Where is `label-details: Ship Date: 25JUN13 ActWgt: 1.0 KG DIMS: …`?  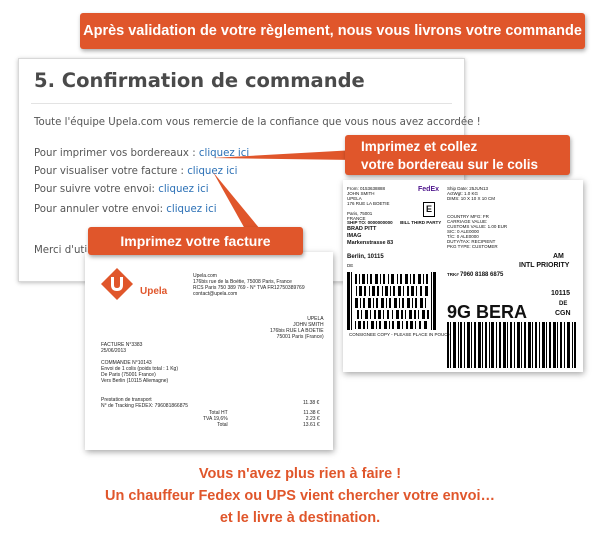
label-details: Ship Date: 25JUN13 ActWgt: 1.0 KG DIMS: … is located at coordinates (471, 193).